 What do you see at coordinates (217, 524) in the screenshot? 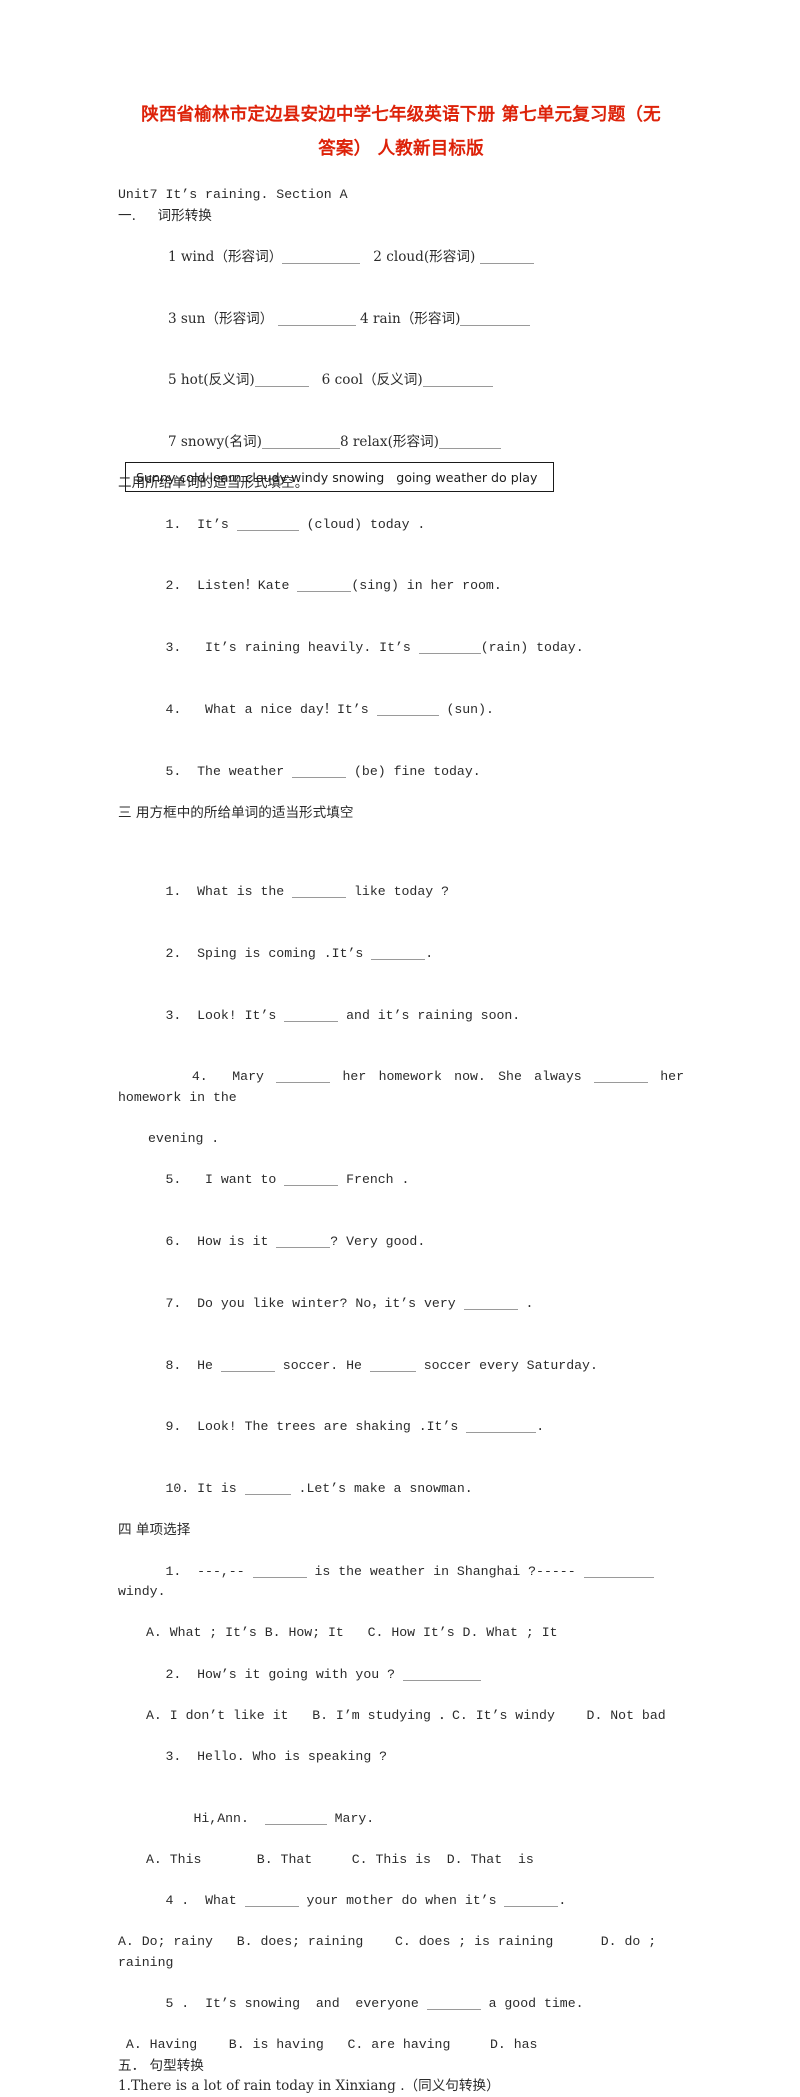
I see `item-text: It’s` at bounding box center [217, 524].